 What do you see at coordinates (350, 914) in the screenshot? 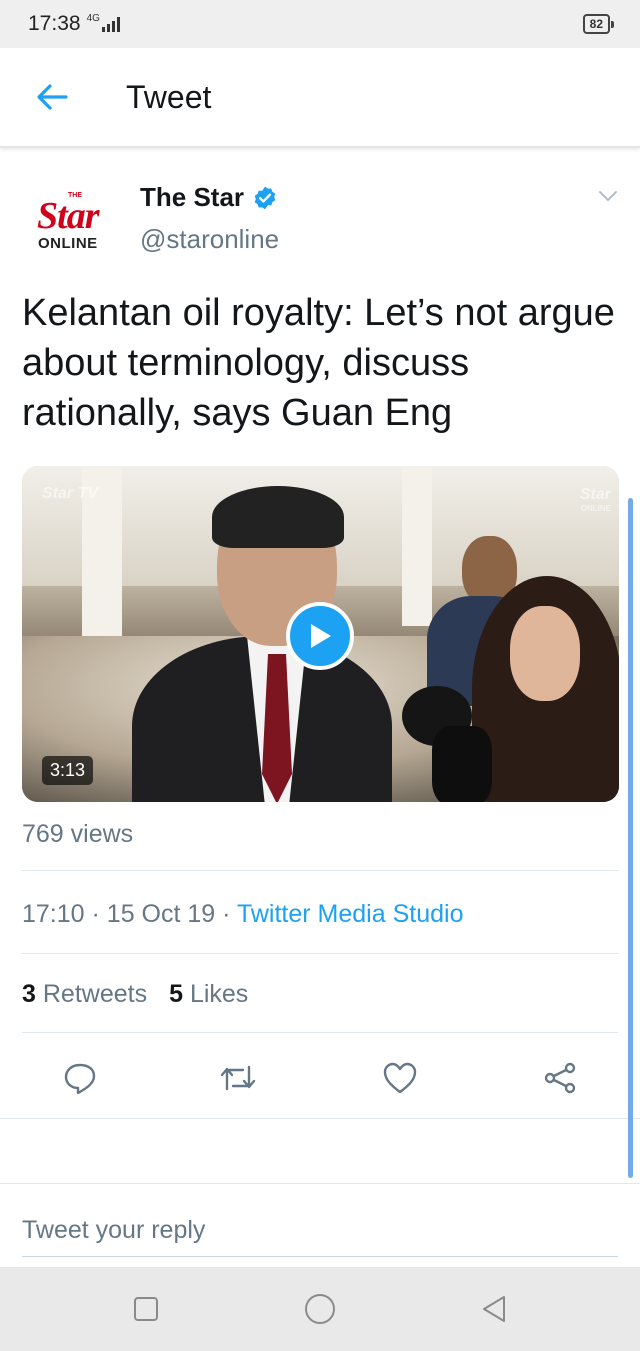
I see `tweet-source-link: Twitter Media Studio` at bounding box center [350, 914].